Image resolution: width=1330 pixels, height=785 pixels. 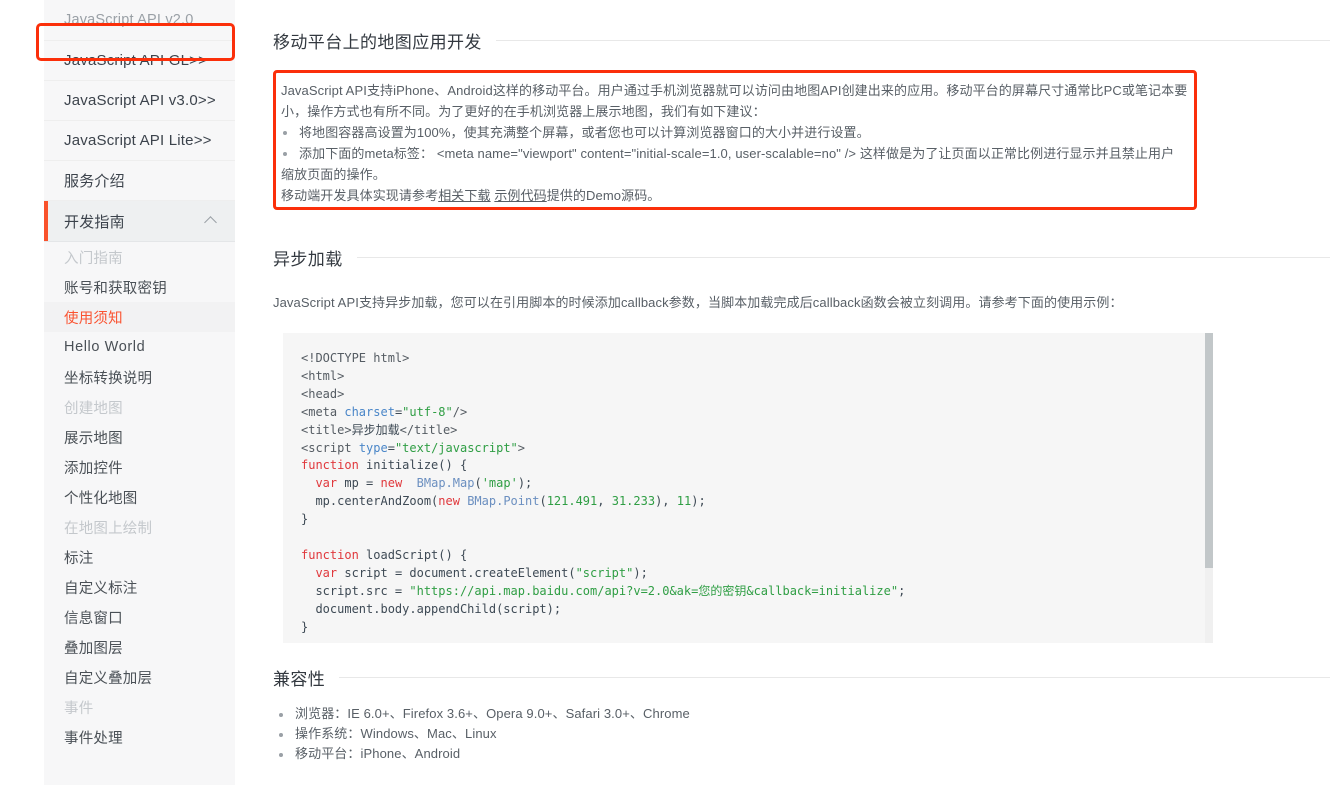 What do you see at coordinates (139, 257) in the screenshot?
I see `sidebar-item-getting-started: 入门指南` at bounding box center [139, 257].